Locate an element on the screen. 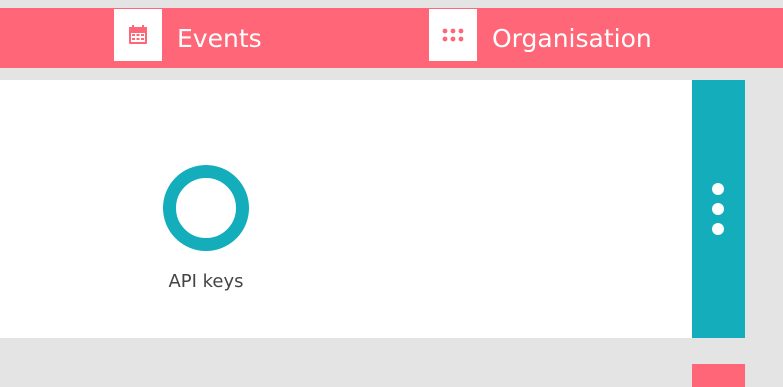  nav-item-organisation: Organisation is located at coordinates (540, 35).